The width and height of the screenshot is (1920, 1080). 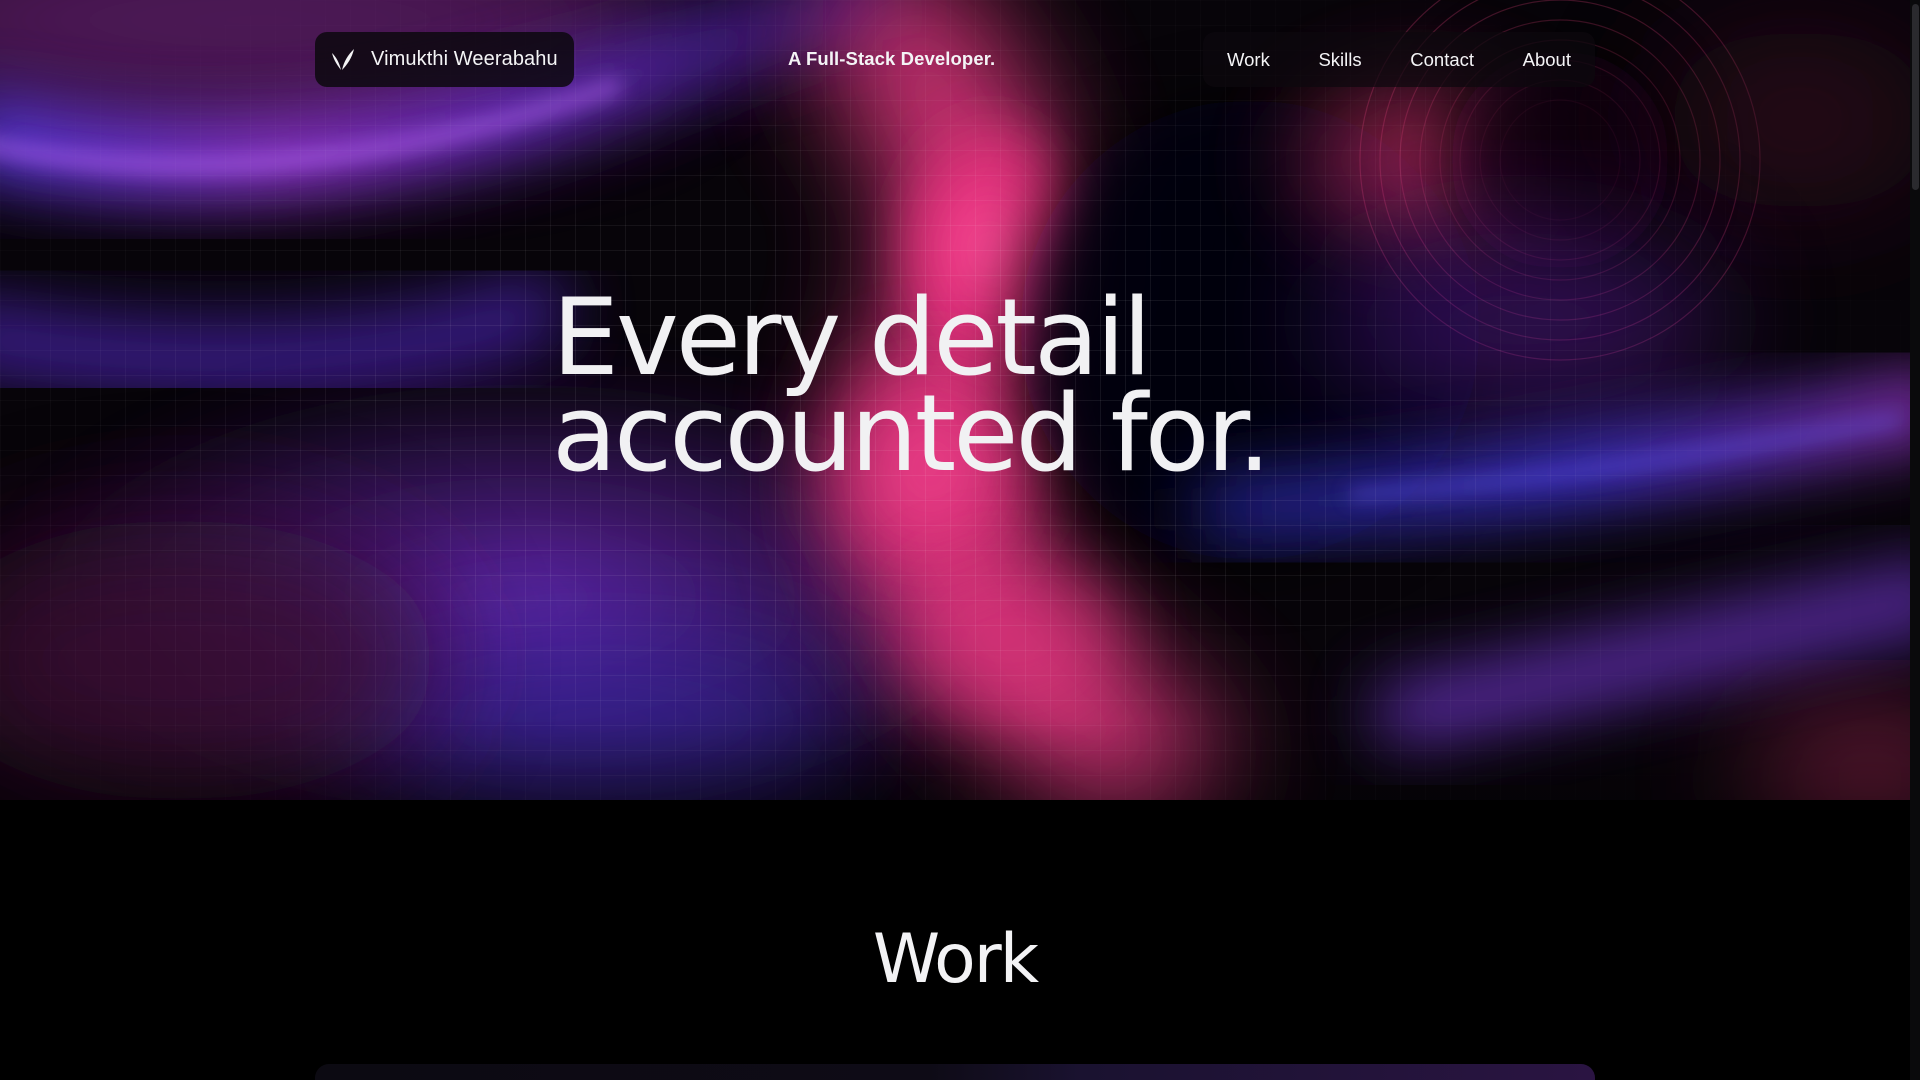 What do you see at coordinates (1399, 59) in the screenshot?
I see `main-nav: Work Skills Contact About` at bounding box center [1399, 59].